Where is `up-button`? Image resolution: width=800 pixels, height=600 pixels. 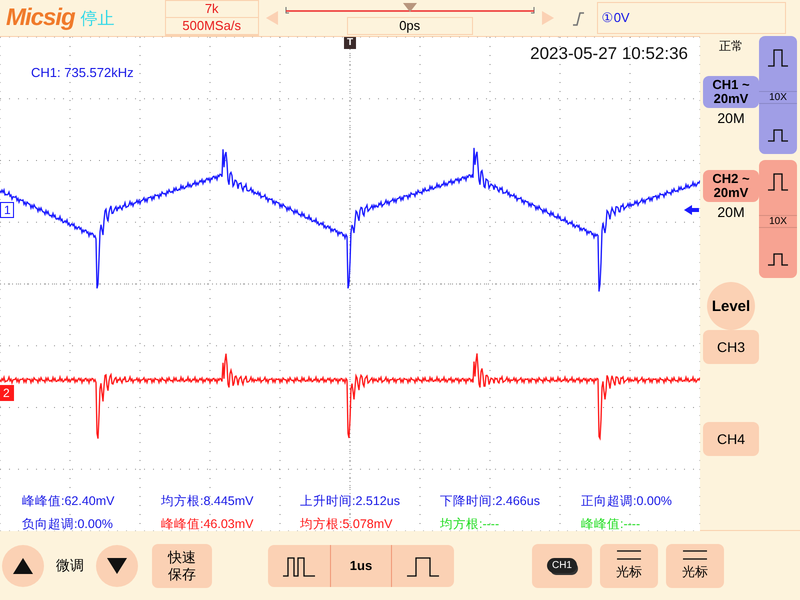 up-button is located at coordinates (23, 565).